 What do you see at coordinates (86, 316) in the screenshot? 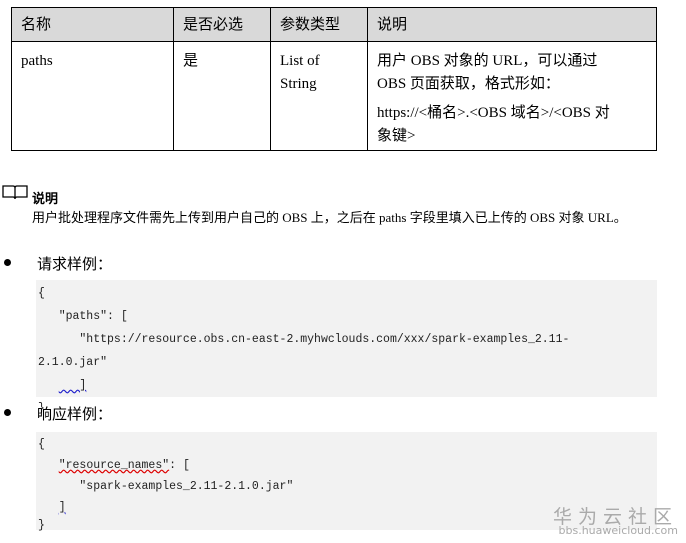
I see `code-line: "paths": [` at bounding box center [86, 316].